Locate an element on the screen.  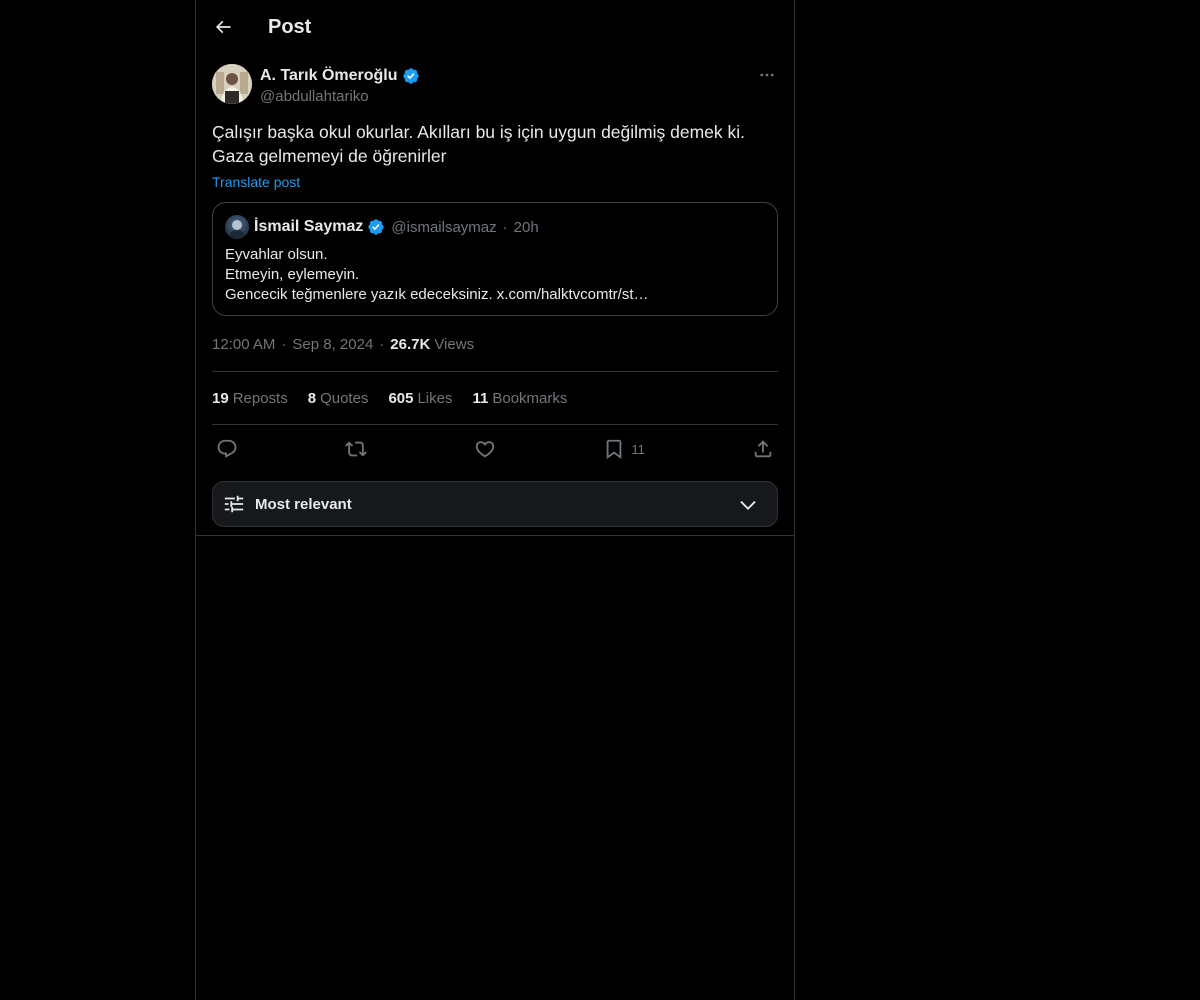
back-button is located at coordinates (223, 27).